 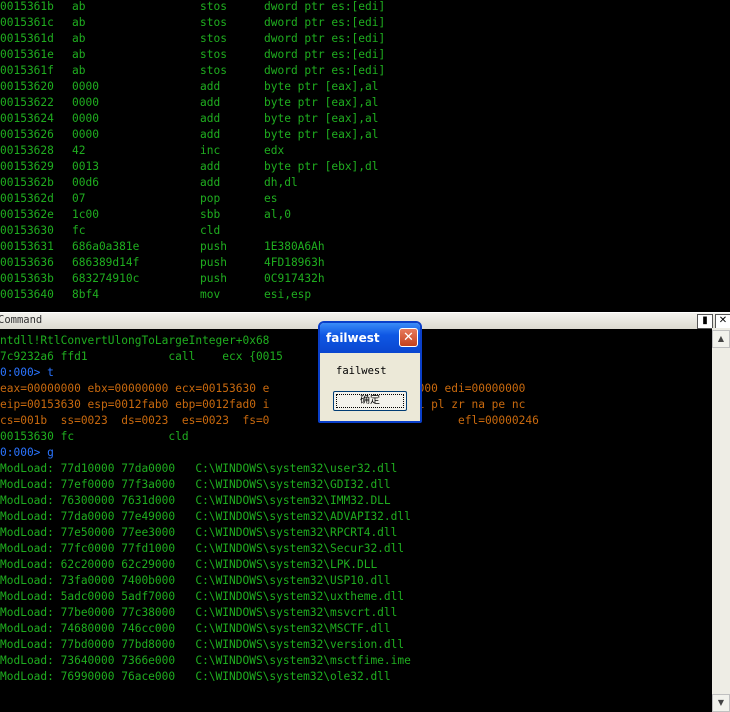 What do you see at coordinates (27, 118) in the screenshot?
I see `disasm-addr: 00153624` at bounding box center [27, 118].